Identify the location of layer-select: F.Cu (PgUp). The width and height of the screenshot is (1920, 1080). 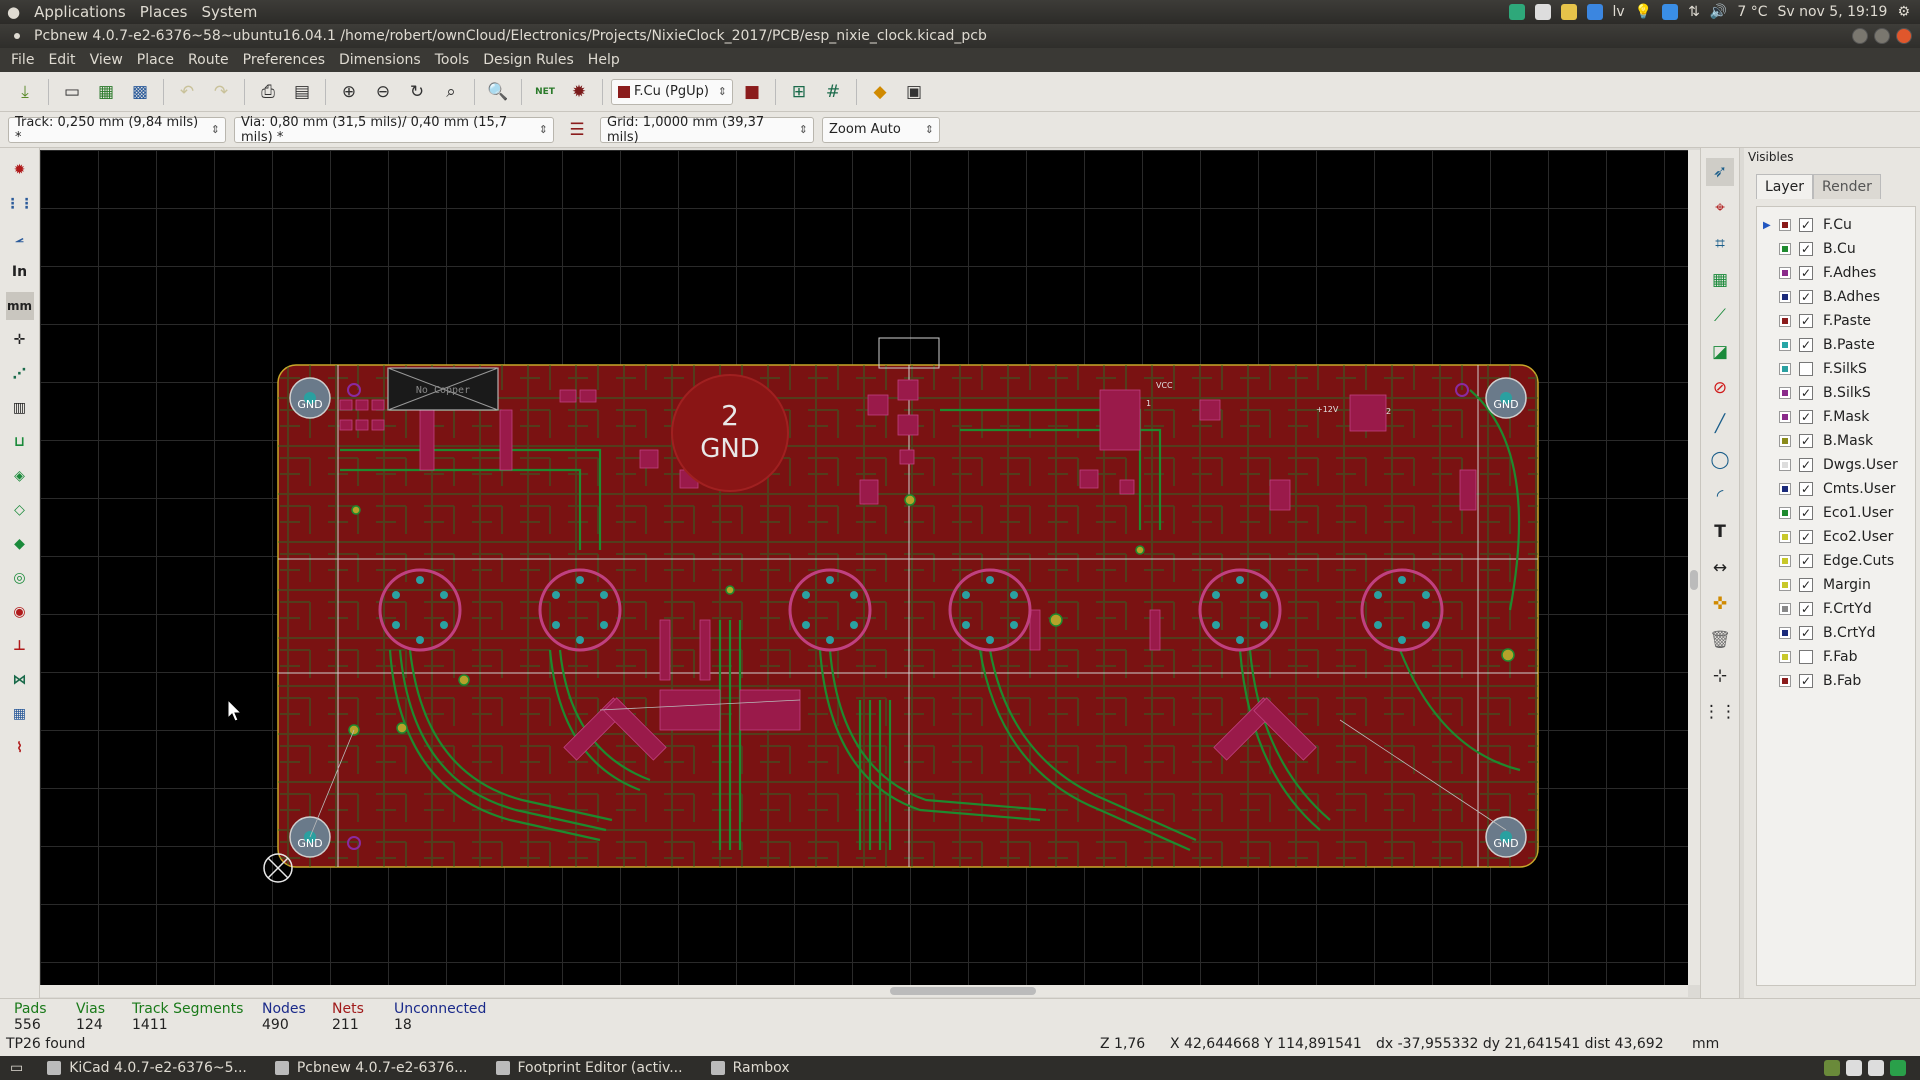
(672, 91).